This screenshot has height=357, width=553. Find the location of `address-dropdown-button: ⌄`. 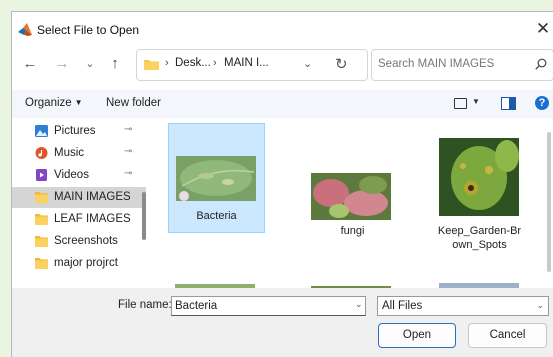

address-dropdown-button: ⌄ is located at coordinates (307, 63).